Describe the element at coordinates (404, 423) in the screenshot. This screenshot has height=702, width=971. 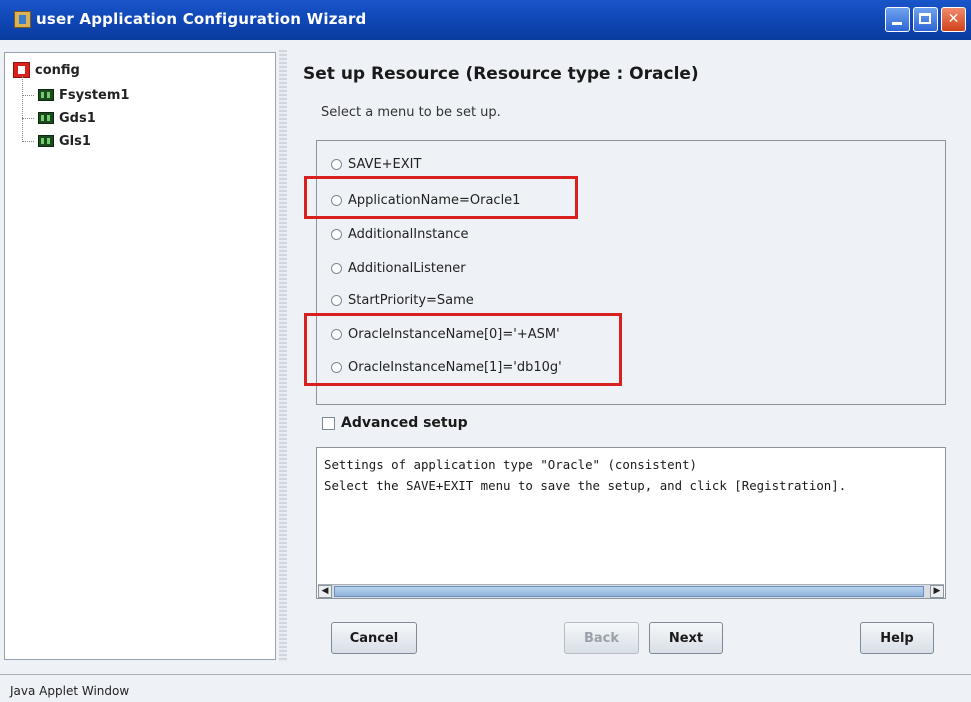
I see `advanced-setup-label: Advanced setup` at that location.